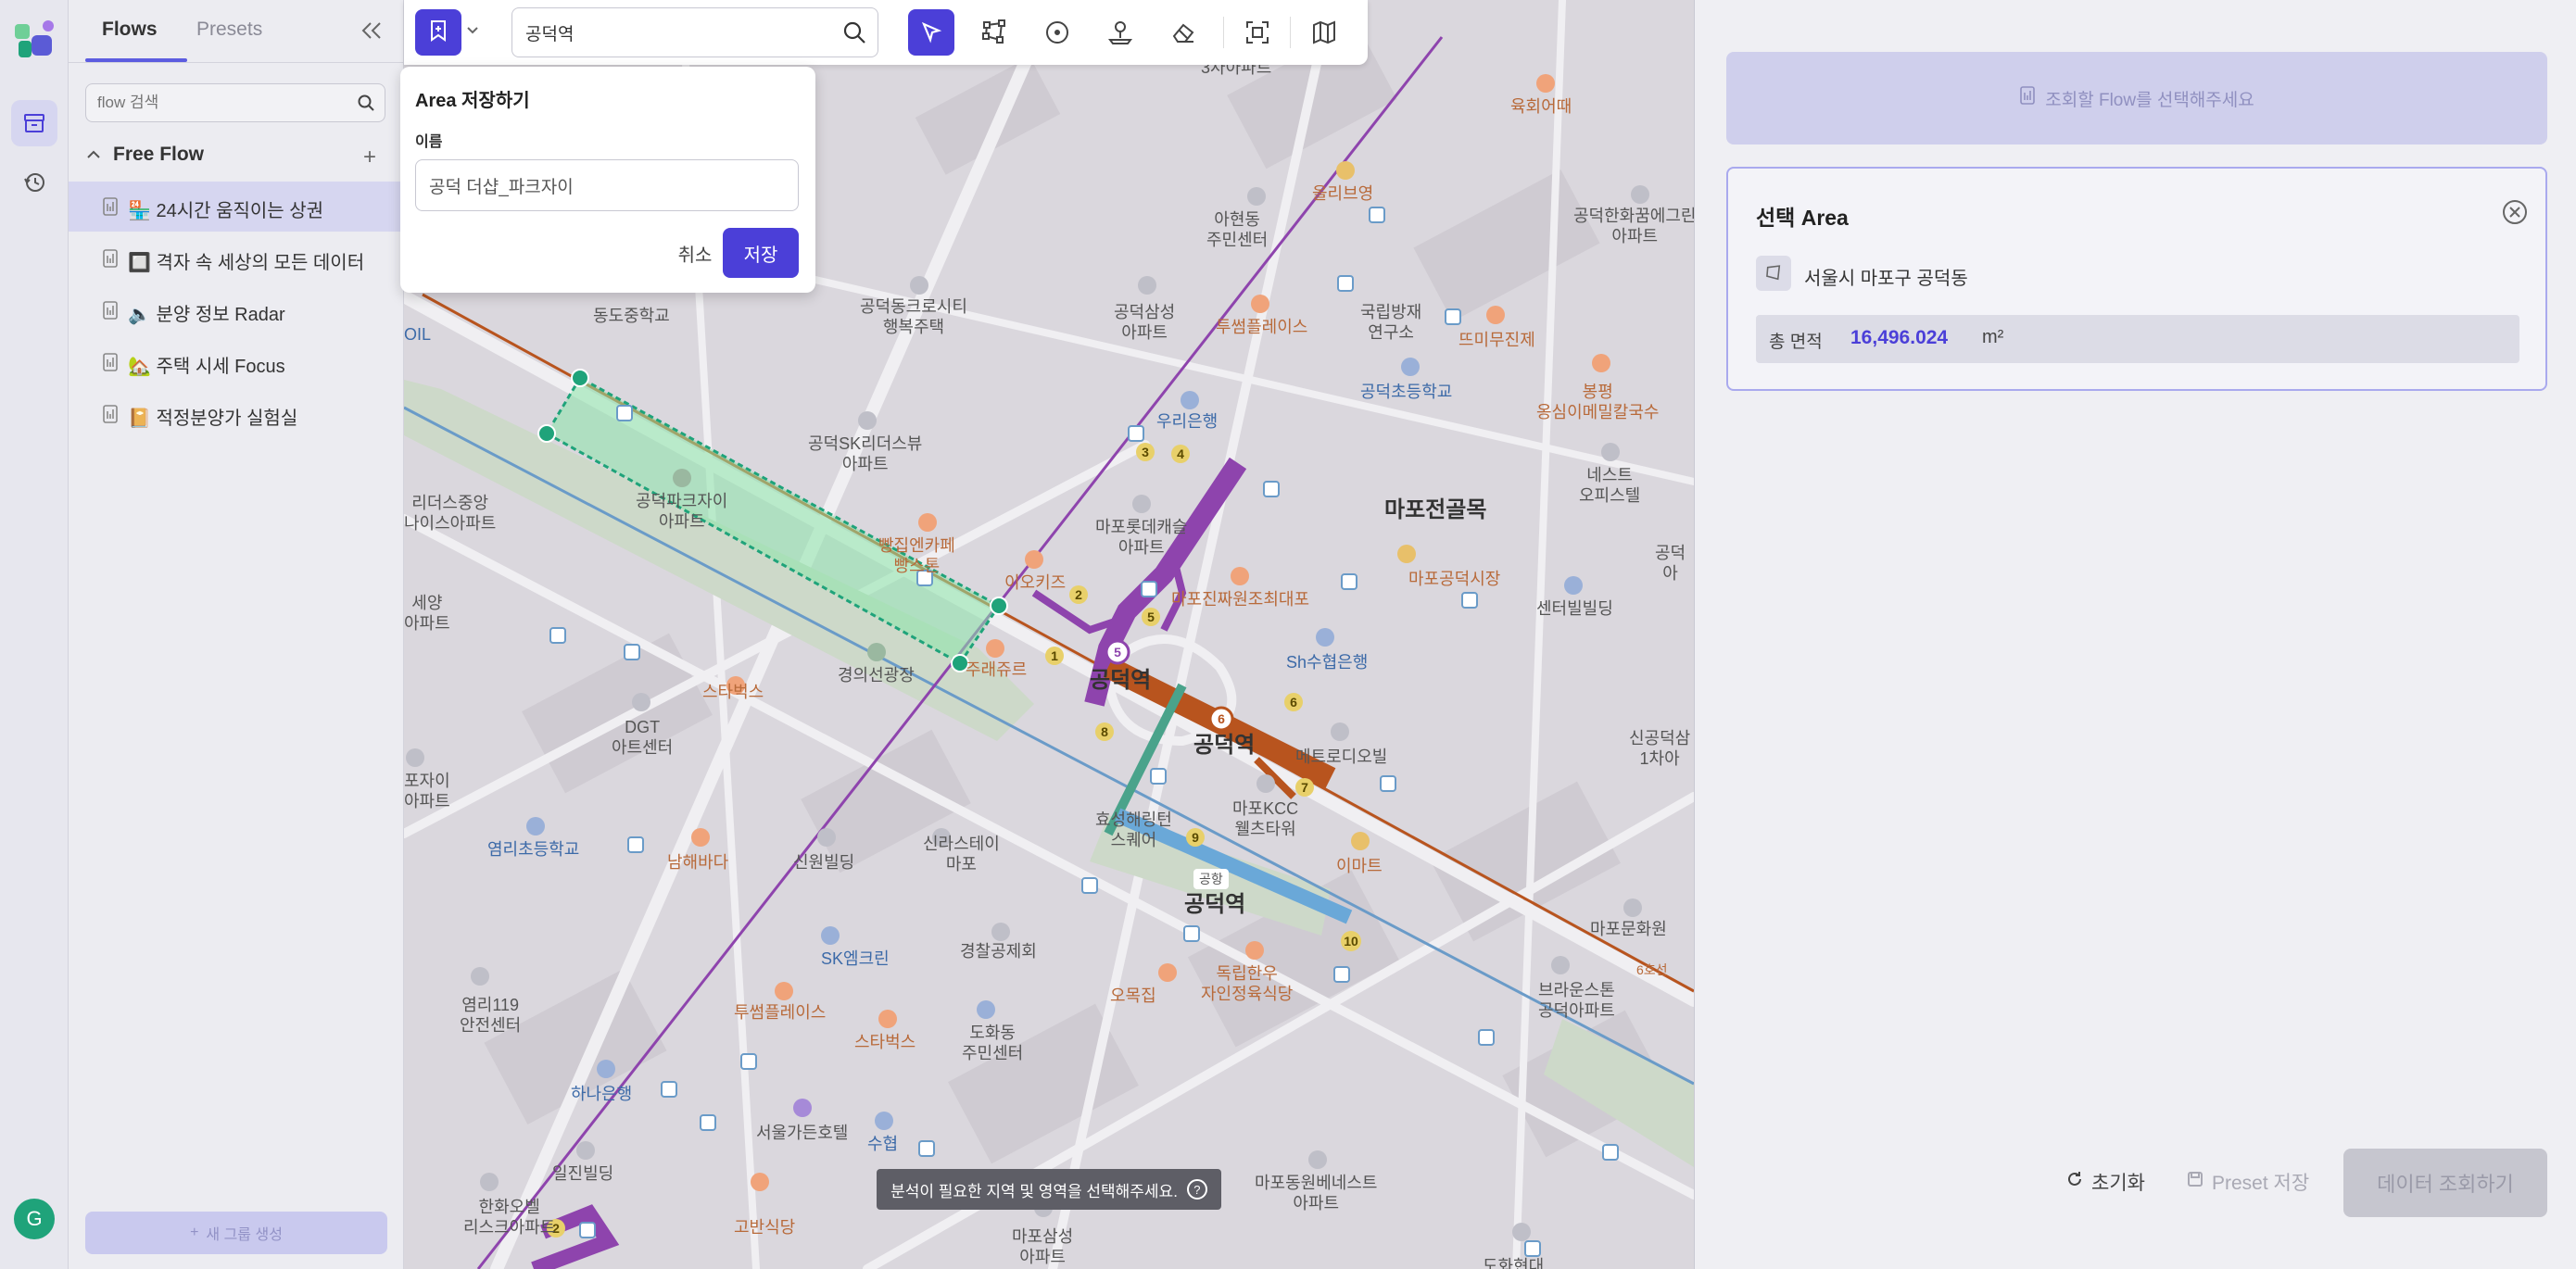 The height and width of the screenshot is (1269, 2576). Describe the element at coordinates (418, 334) in the screenshot. I see `map-label: OIL` at that location.